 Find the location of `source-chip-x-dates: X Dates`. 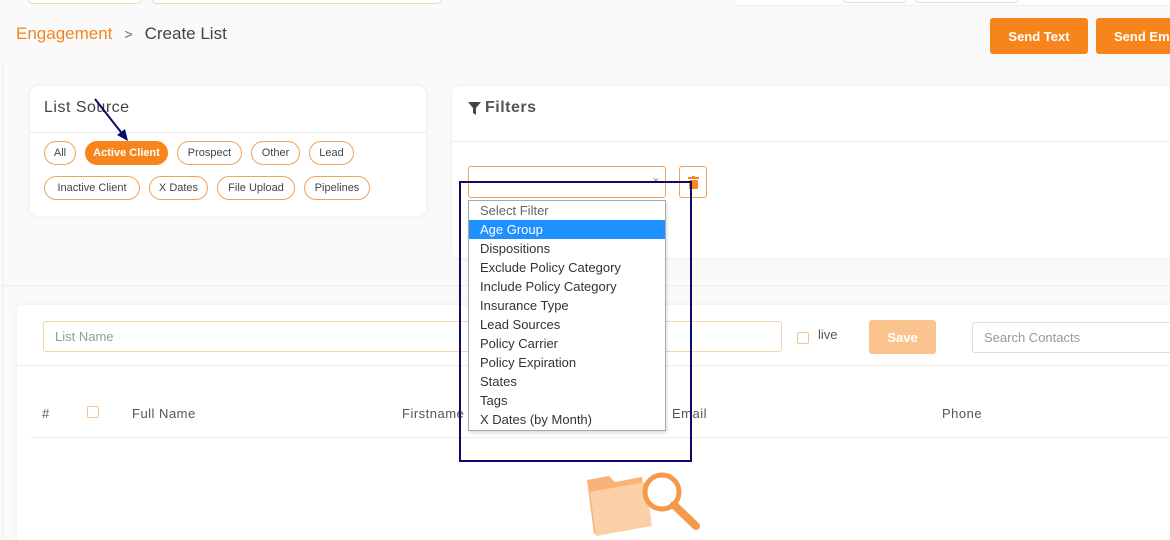

source-chip-x-dates: X Dates is located at coordinates (178, 188).